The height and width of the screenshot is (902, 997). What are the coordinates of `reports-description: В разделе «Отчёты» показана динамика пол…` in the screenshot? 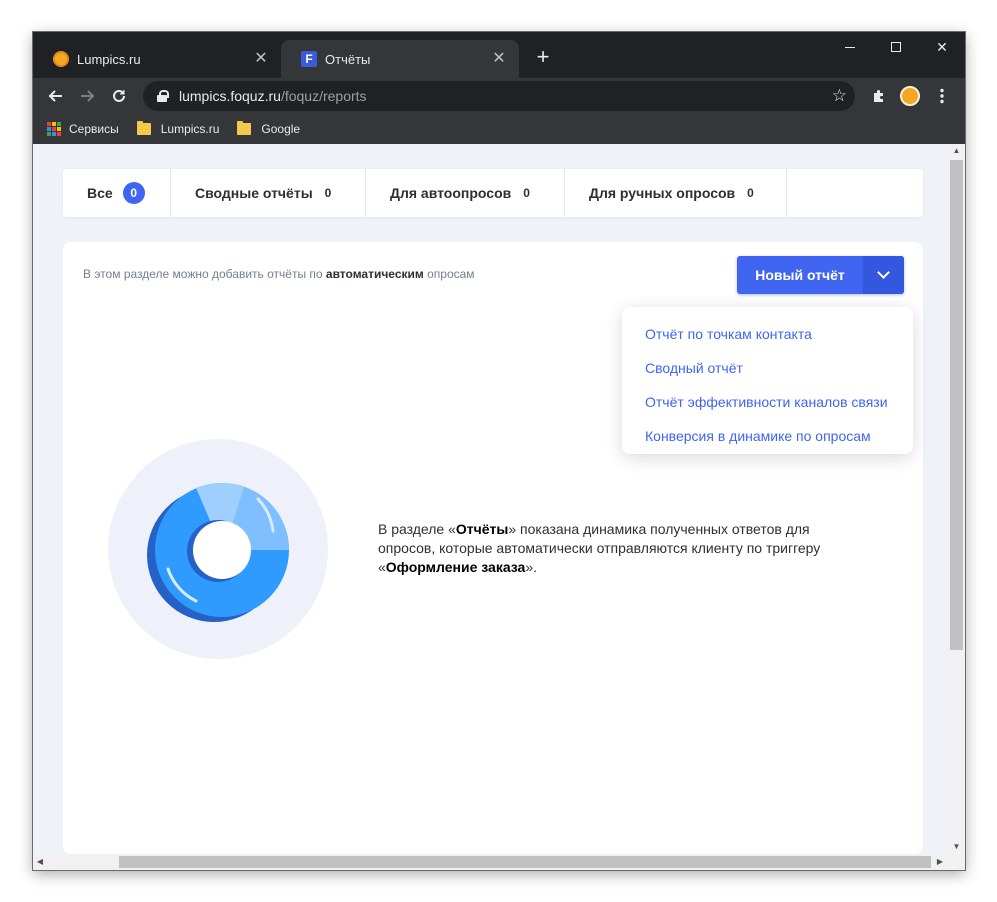 It's located at (608, 548).